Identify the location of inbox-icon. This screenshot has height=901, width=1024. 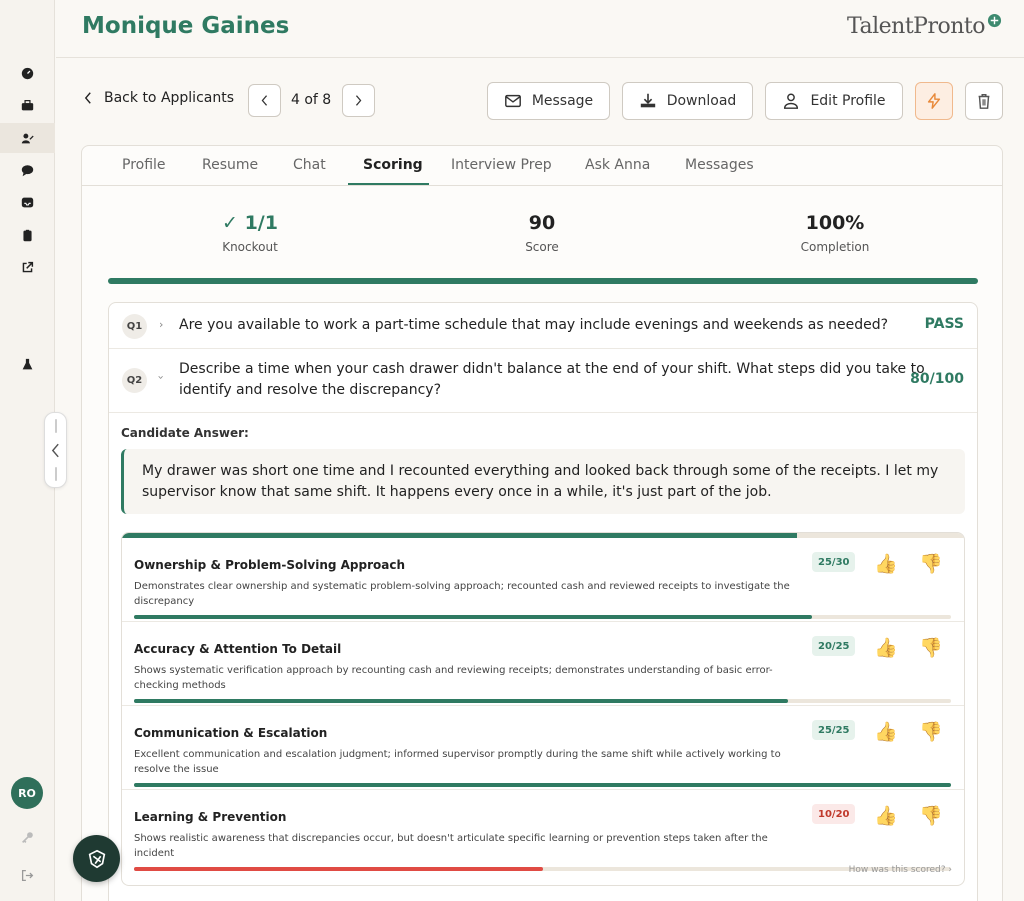
(27, 202).